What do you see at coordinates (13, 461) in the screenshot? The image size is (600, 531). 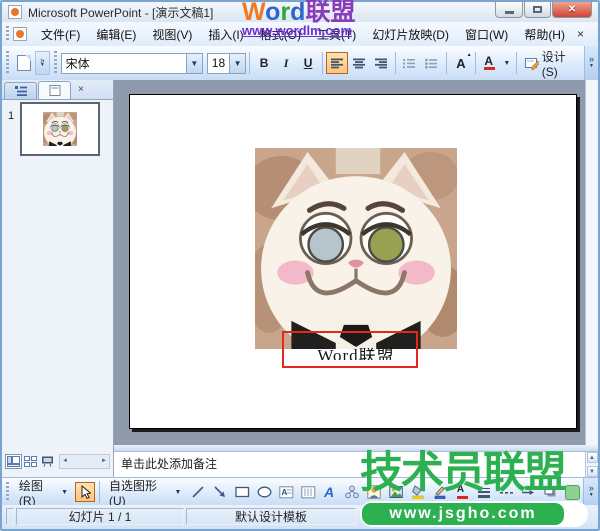 I see `normal-view-button` at bounding box center [13, 461].